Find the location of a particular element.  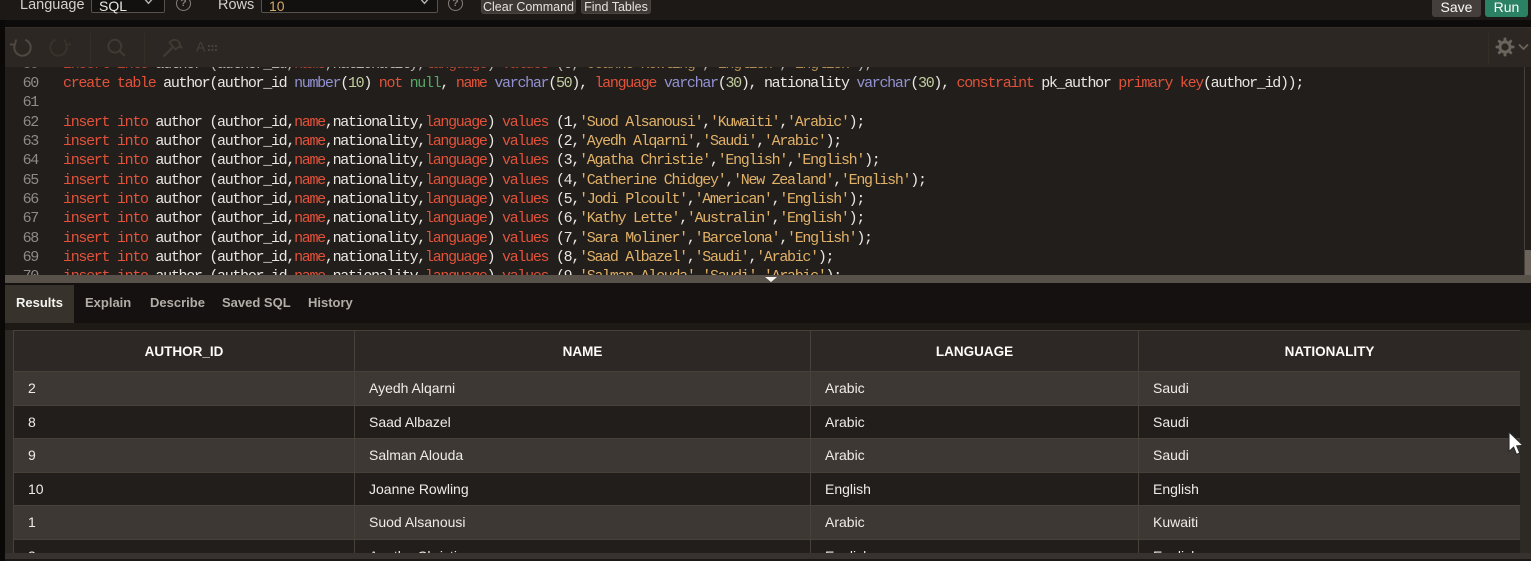

svg-text: A is located at coordinates (201, 47).